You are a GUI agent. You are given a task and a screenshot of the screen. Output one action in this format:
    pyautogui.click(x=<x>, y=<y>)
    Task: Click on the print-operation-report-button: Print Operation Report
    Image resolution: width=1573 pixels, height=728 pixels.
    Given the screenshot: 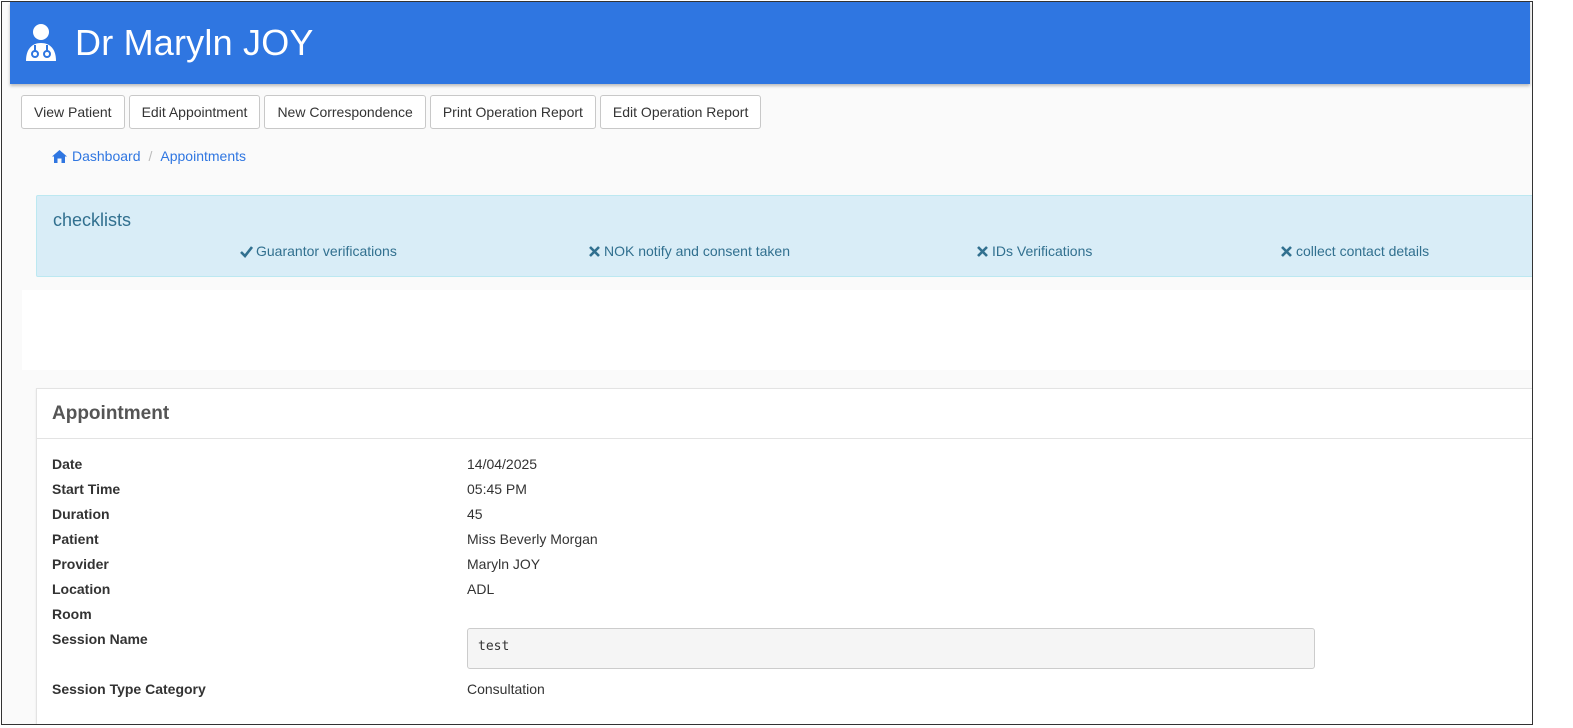 What is the action you would take?
    pyautogui.click(x=512, y=112)
    